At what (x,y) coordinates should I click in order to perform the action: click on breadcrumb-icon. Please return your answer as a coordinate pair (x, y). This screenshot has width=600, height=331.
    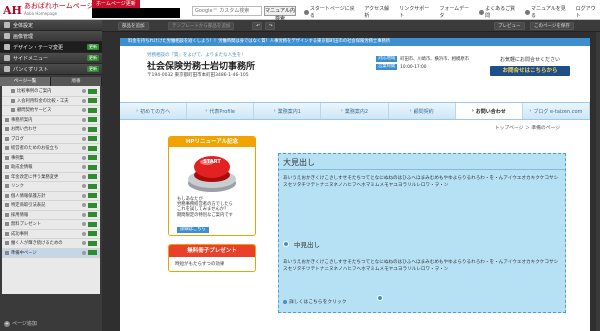
    Looking at the image, I should click on (7, 69).